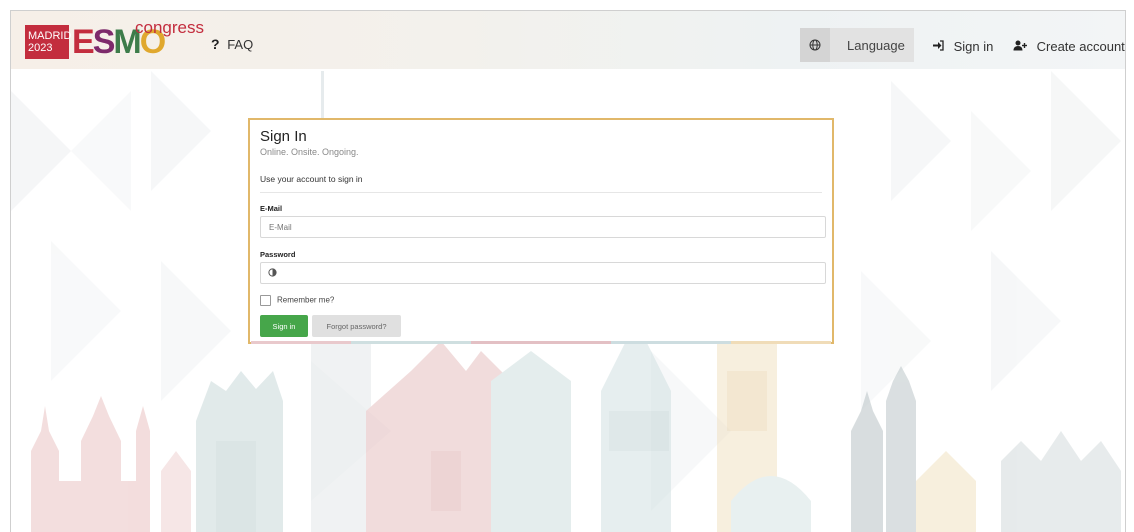 This screenshot has width=1134, height=532. I want to click on header-sign-in-link: Sign in, so click(962, 46).